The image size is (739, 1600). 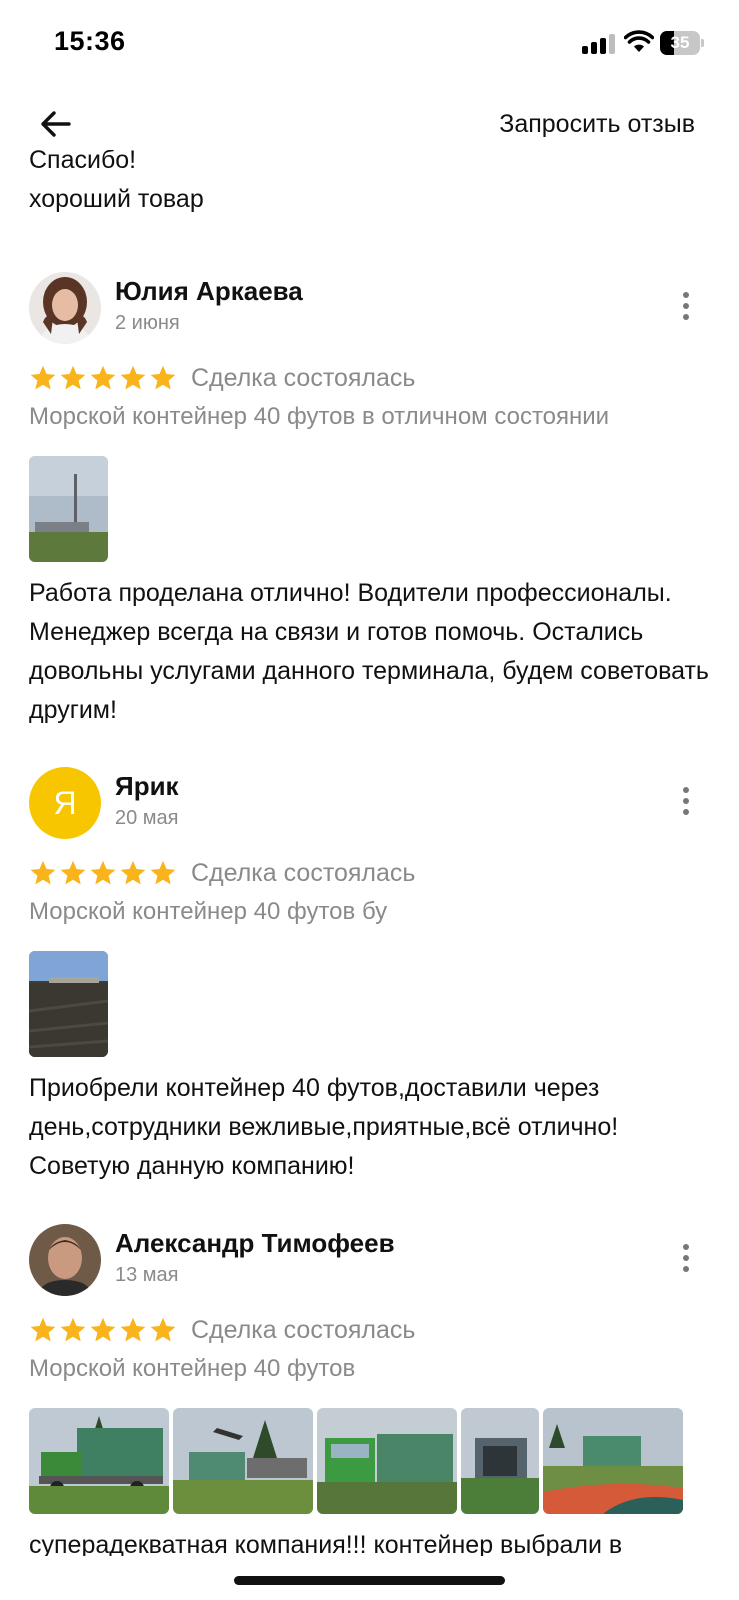 What do you see at coordinates (147, 1275) in the screenshot?
I see `review-date: 13 мая` at bounding box center [147, 1275].